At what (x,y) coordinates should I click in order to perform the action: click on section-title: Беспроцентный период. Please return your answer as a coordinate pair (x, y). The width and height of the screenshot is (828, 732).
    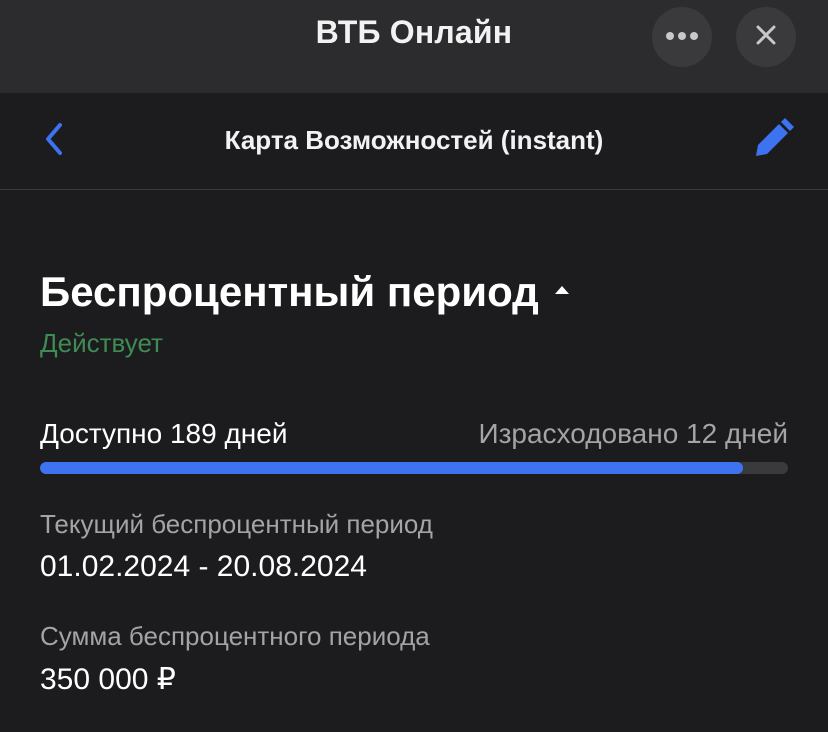
    Looking at the image, I should click on (289, 291).